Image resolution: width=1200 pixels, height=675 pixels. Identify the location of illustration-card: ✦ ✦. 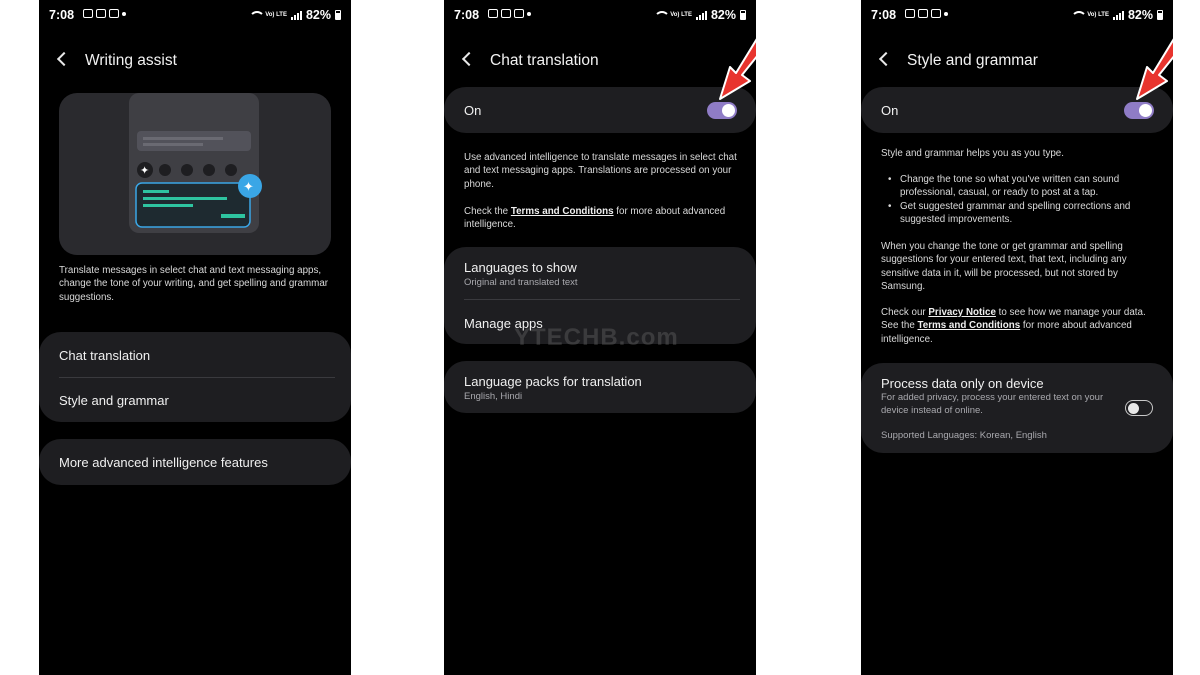
(195, 174).